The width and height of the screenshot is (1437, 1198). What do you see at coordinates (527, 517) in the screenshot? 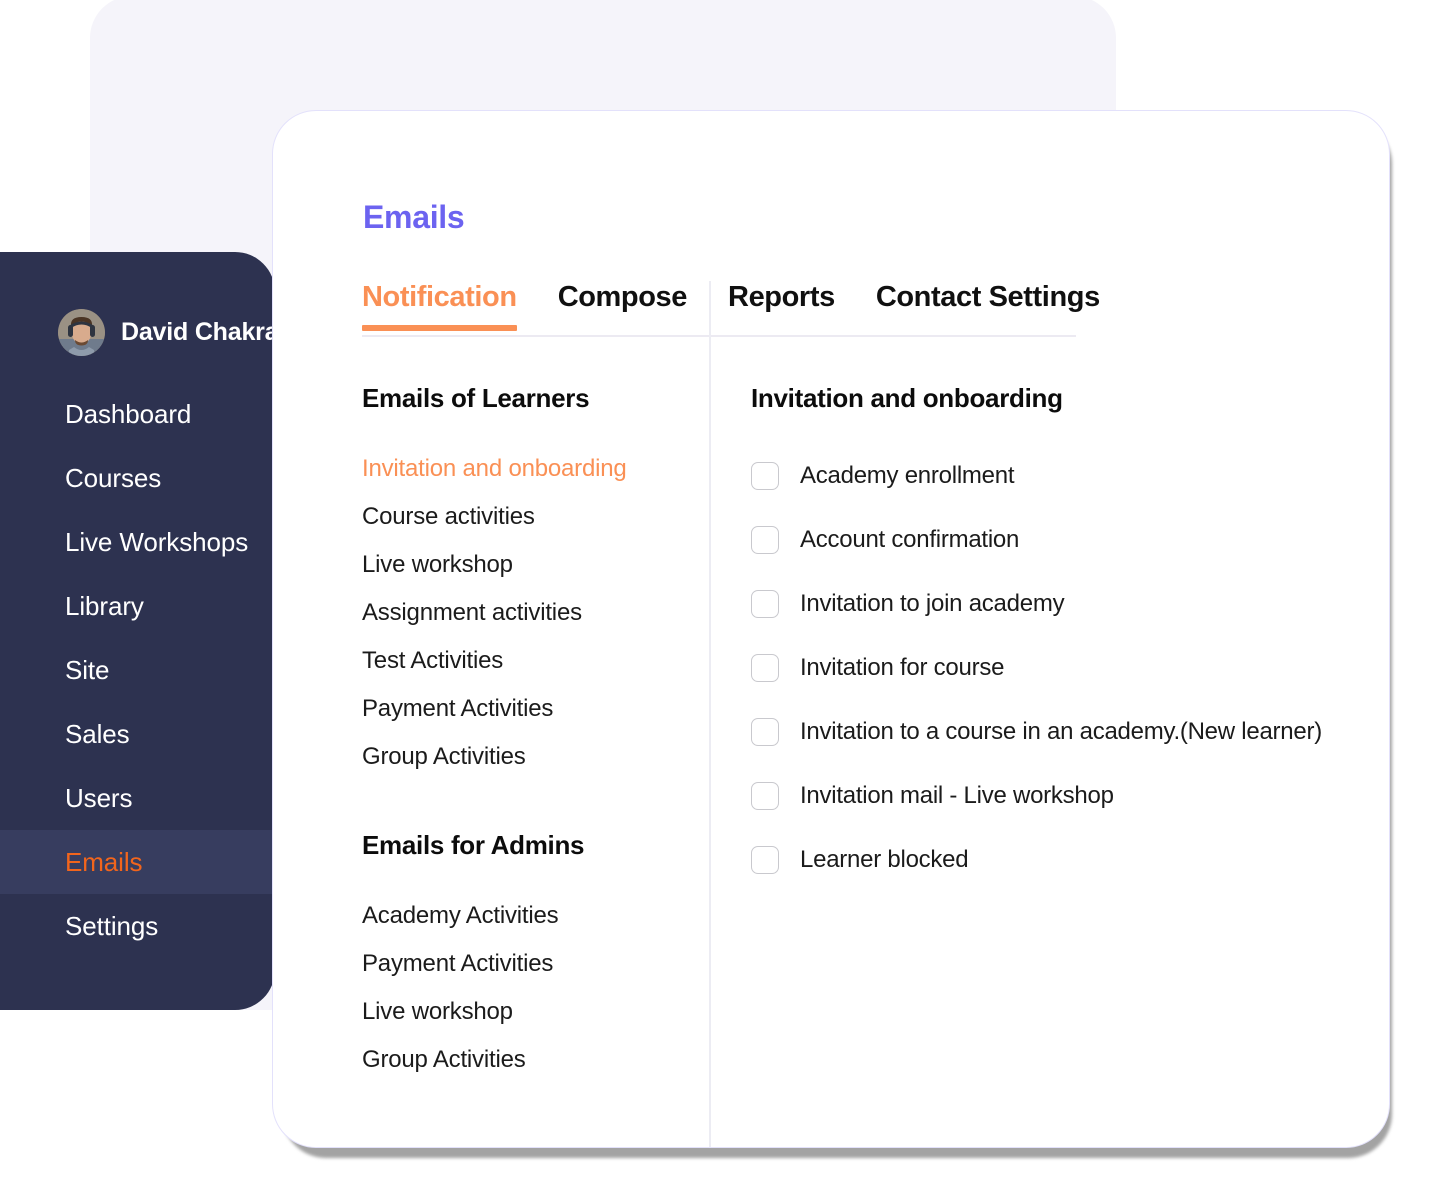
I see `nav-link-course-activities: Course activities` at bounding box center [527, 517].